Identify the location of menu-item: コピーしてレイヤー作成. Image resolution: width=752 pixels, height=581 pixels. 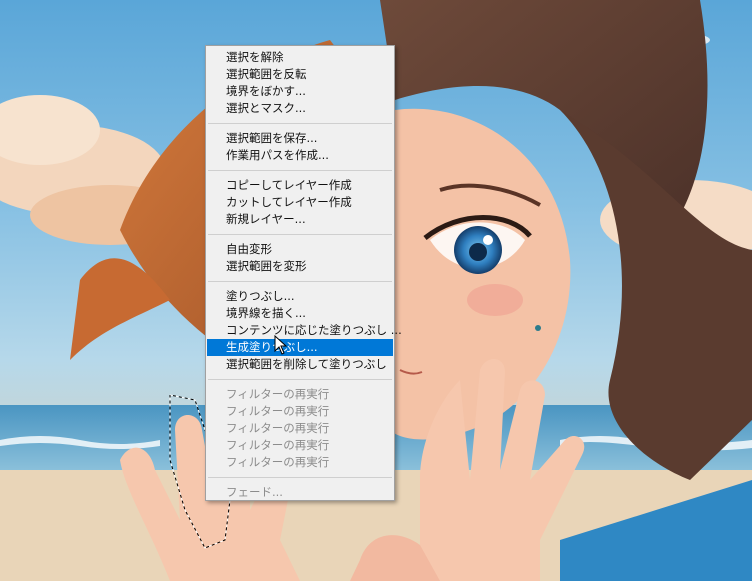
(300, 185).